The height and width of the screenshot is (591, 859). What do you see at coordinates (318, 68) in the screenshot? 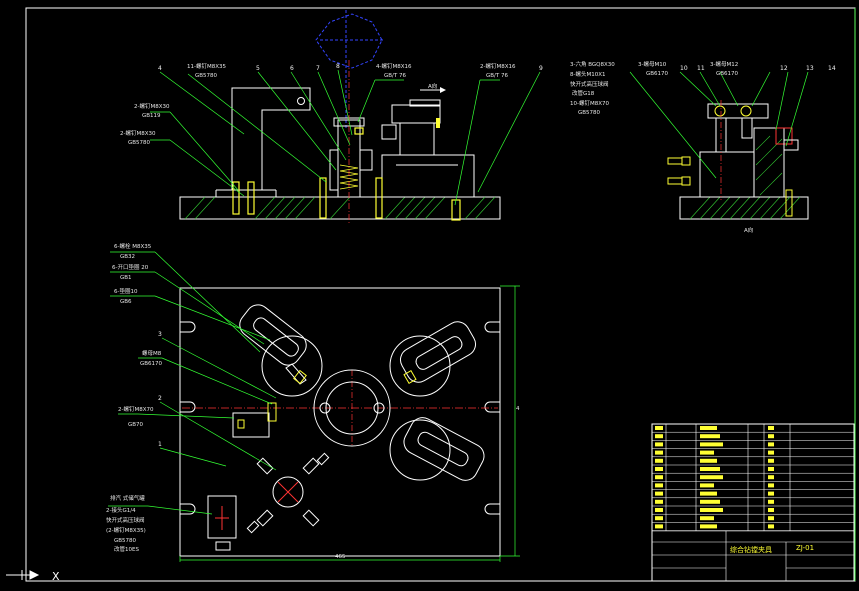
I see `front-item-number: 7` at bounding box center [318, 68].